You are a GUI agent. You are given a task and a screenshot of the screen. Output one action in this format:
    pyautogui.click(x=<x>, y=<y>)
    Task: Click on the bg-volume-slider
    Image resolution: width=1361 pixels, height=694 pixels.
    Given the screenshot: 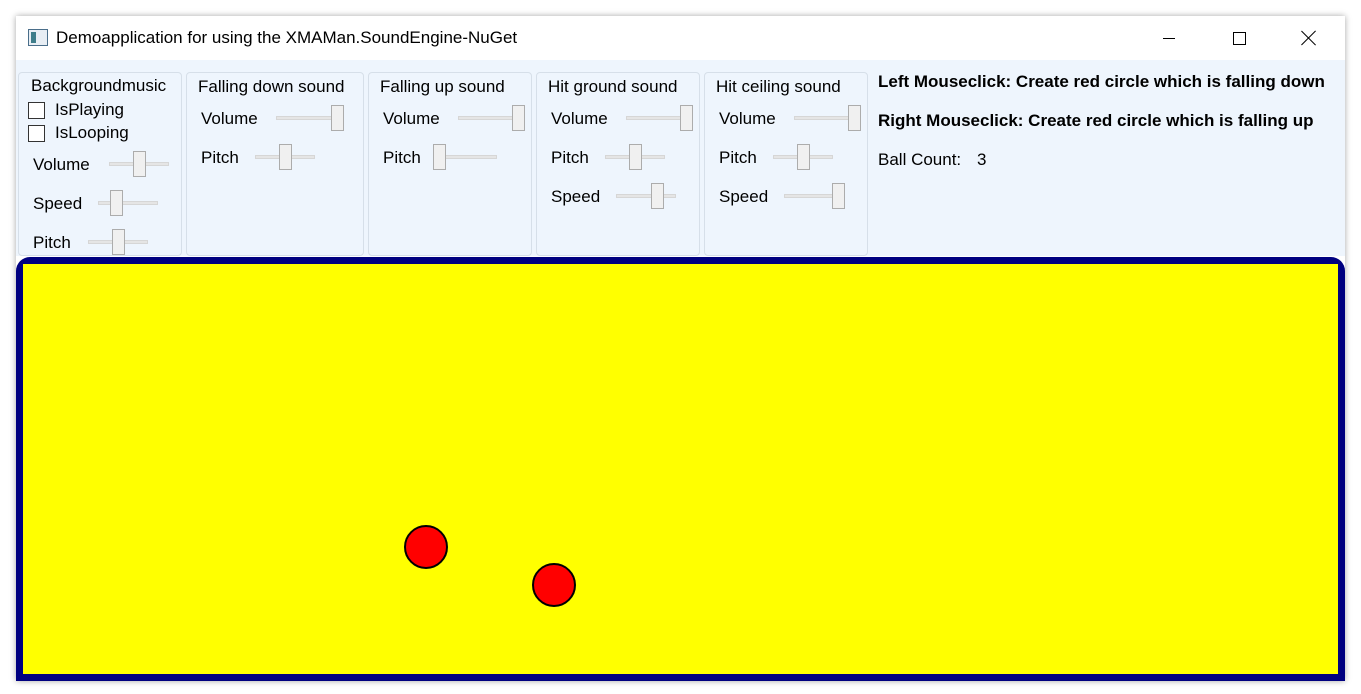 What is the action you would take?
    pyautogui.click(x=139, y=164)
    